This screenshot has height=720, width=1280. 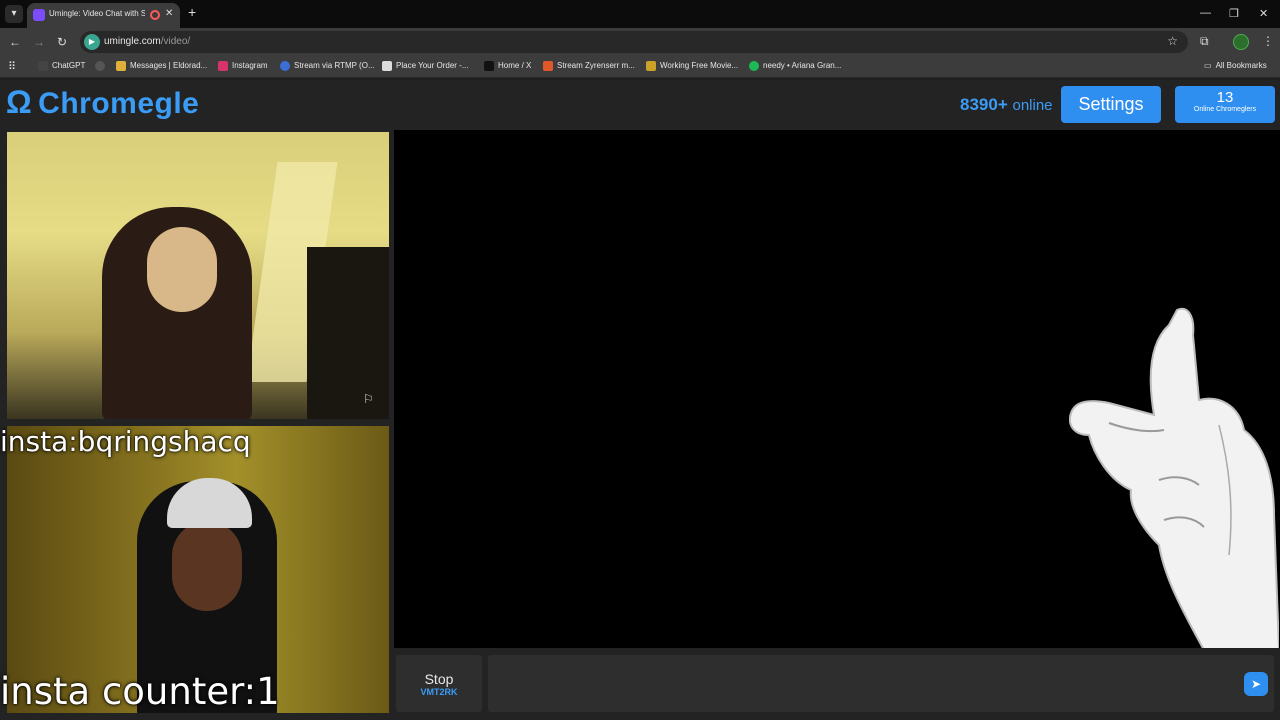 I want to click on browser-tab-bar: ▾ Umingle: Video Chat with S ✕ + — ❐ ✕, so click(x=640, y=14).